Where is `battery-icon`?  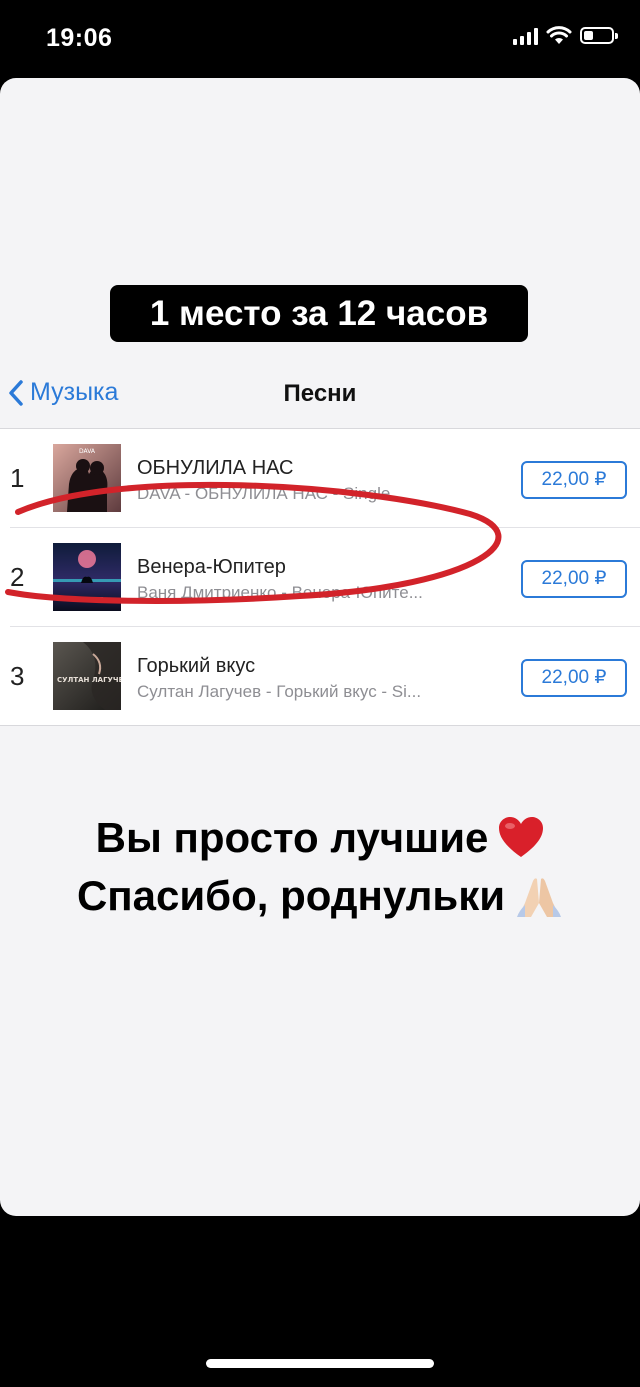
battery-icon is located at coordinates (599, 35).